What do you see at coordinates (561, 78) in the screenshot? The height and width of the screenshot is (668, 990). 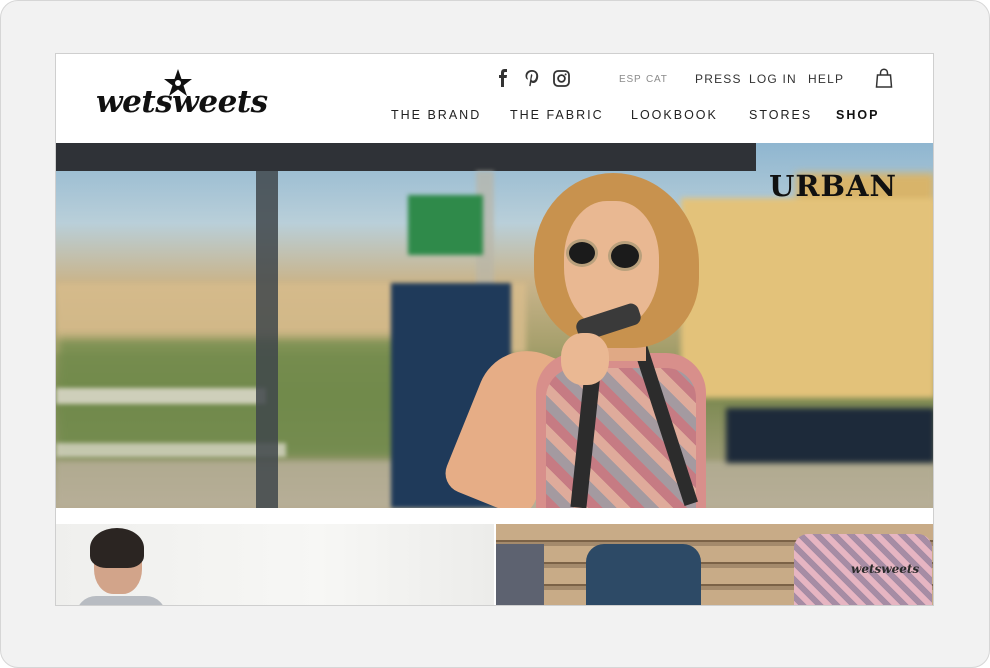 I see `instagram-icon` at bounding box center [561, 78].